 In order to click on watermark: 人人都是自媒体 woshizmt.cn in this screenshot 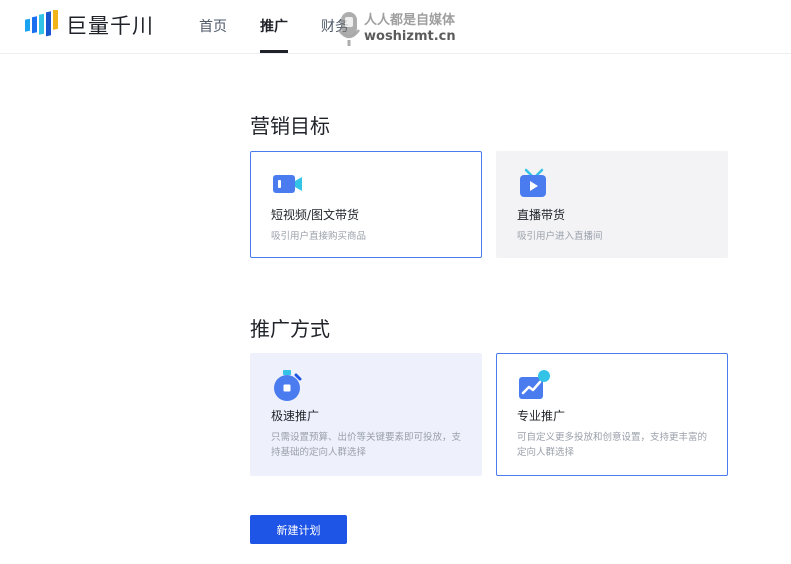, I will do `click(396, 29)`.